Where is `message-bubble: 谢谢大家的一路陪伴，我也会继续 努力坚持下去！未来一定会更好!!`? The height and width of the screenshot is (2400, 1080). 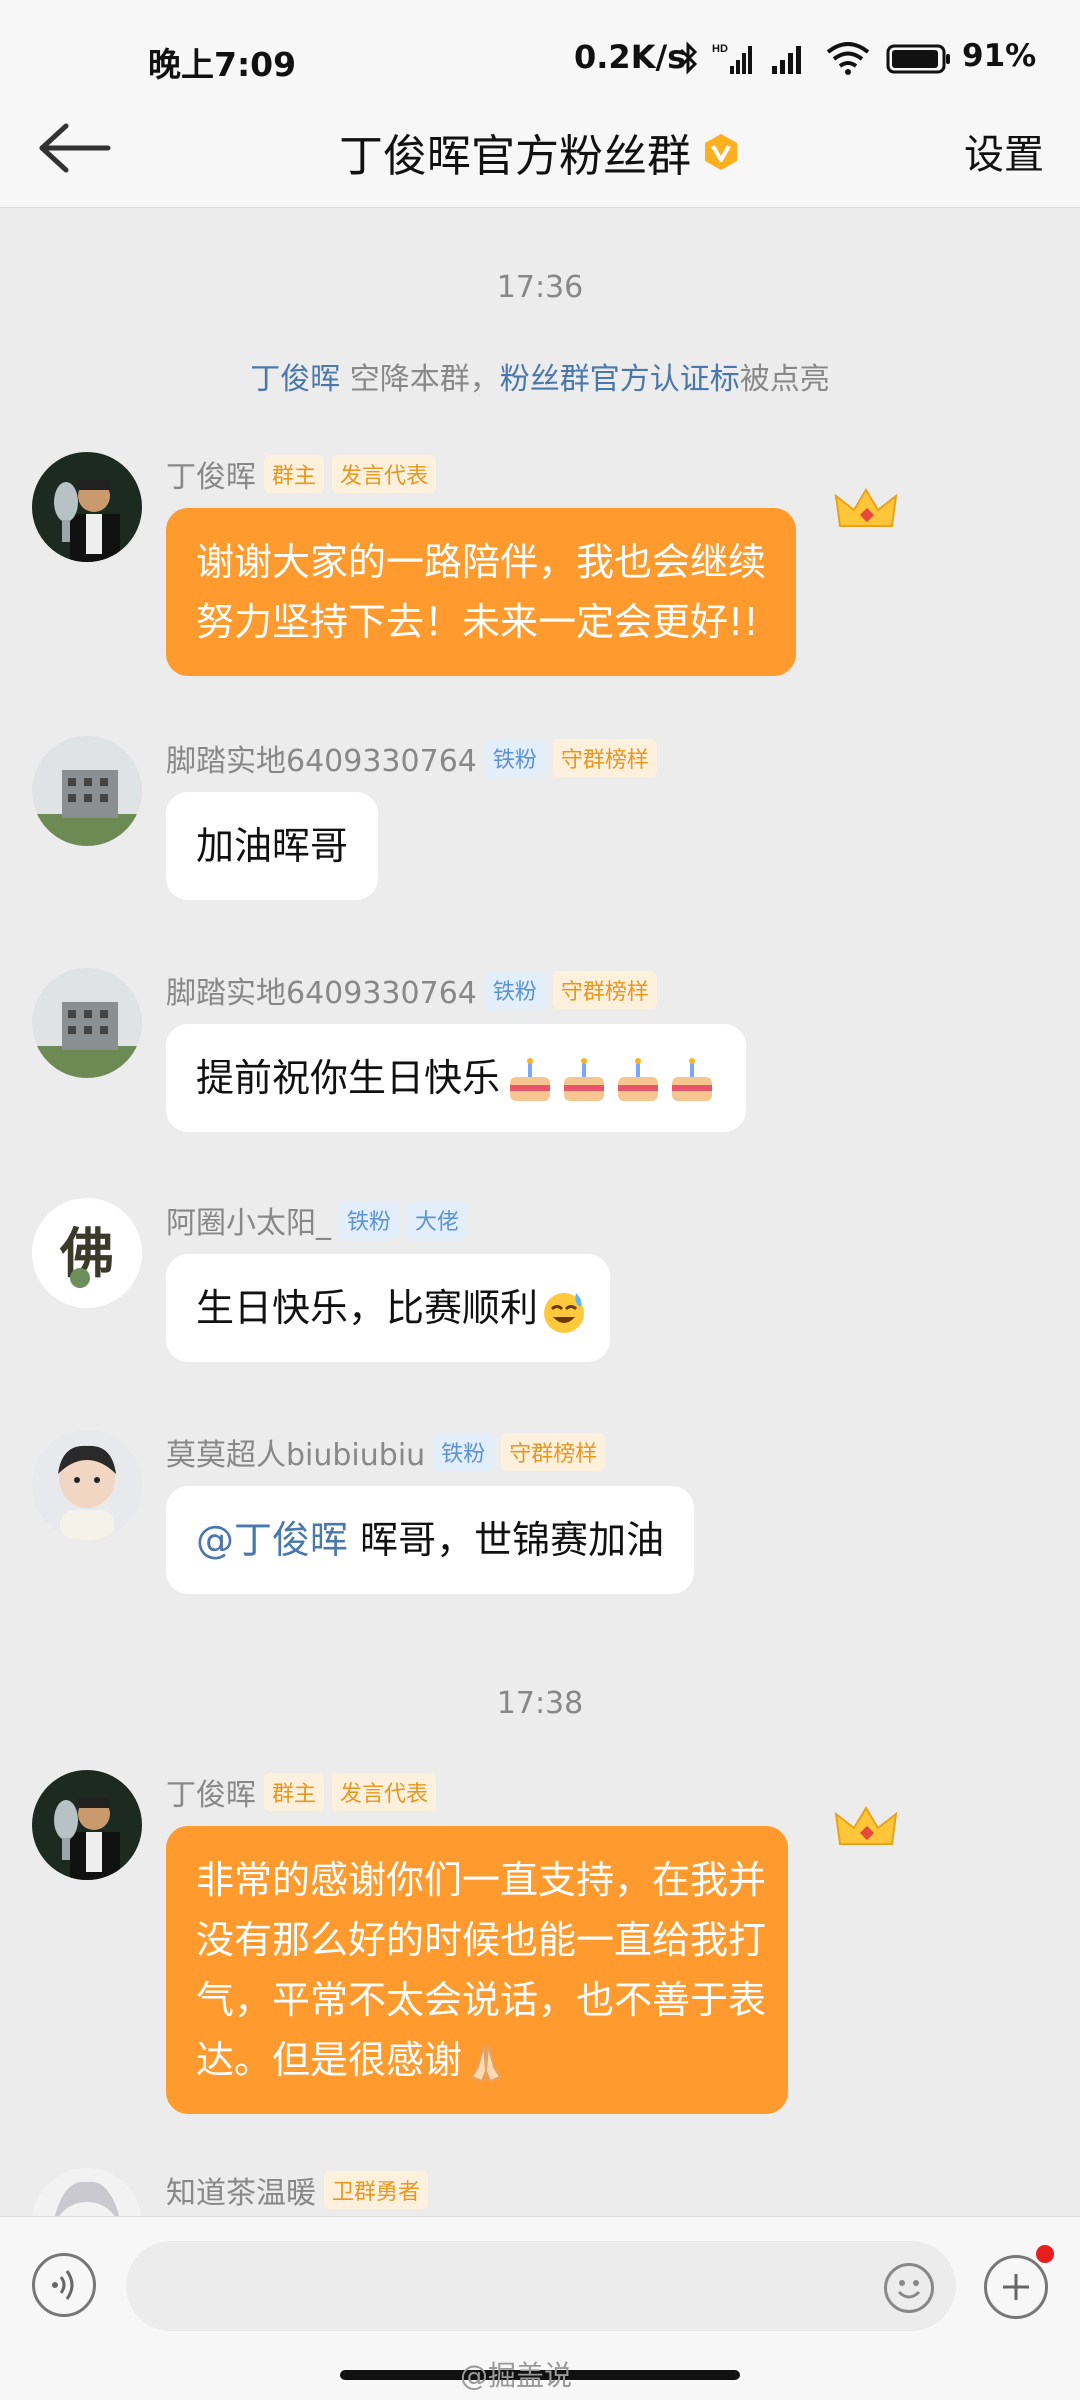
message-bubble: 谢谢大家的一路陪伴，我也会继续 努力坚持下去！未来一定会更好!! is located at coordinates (481, 592).